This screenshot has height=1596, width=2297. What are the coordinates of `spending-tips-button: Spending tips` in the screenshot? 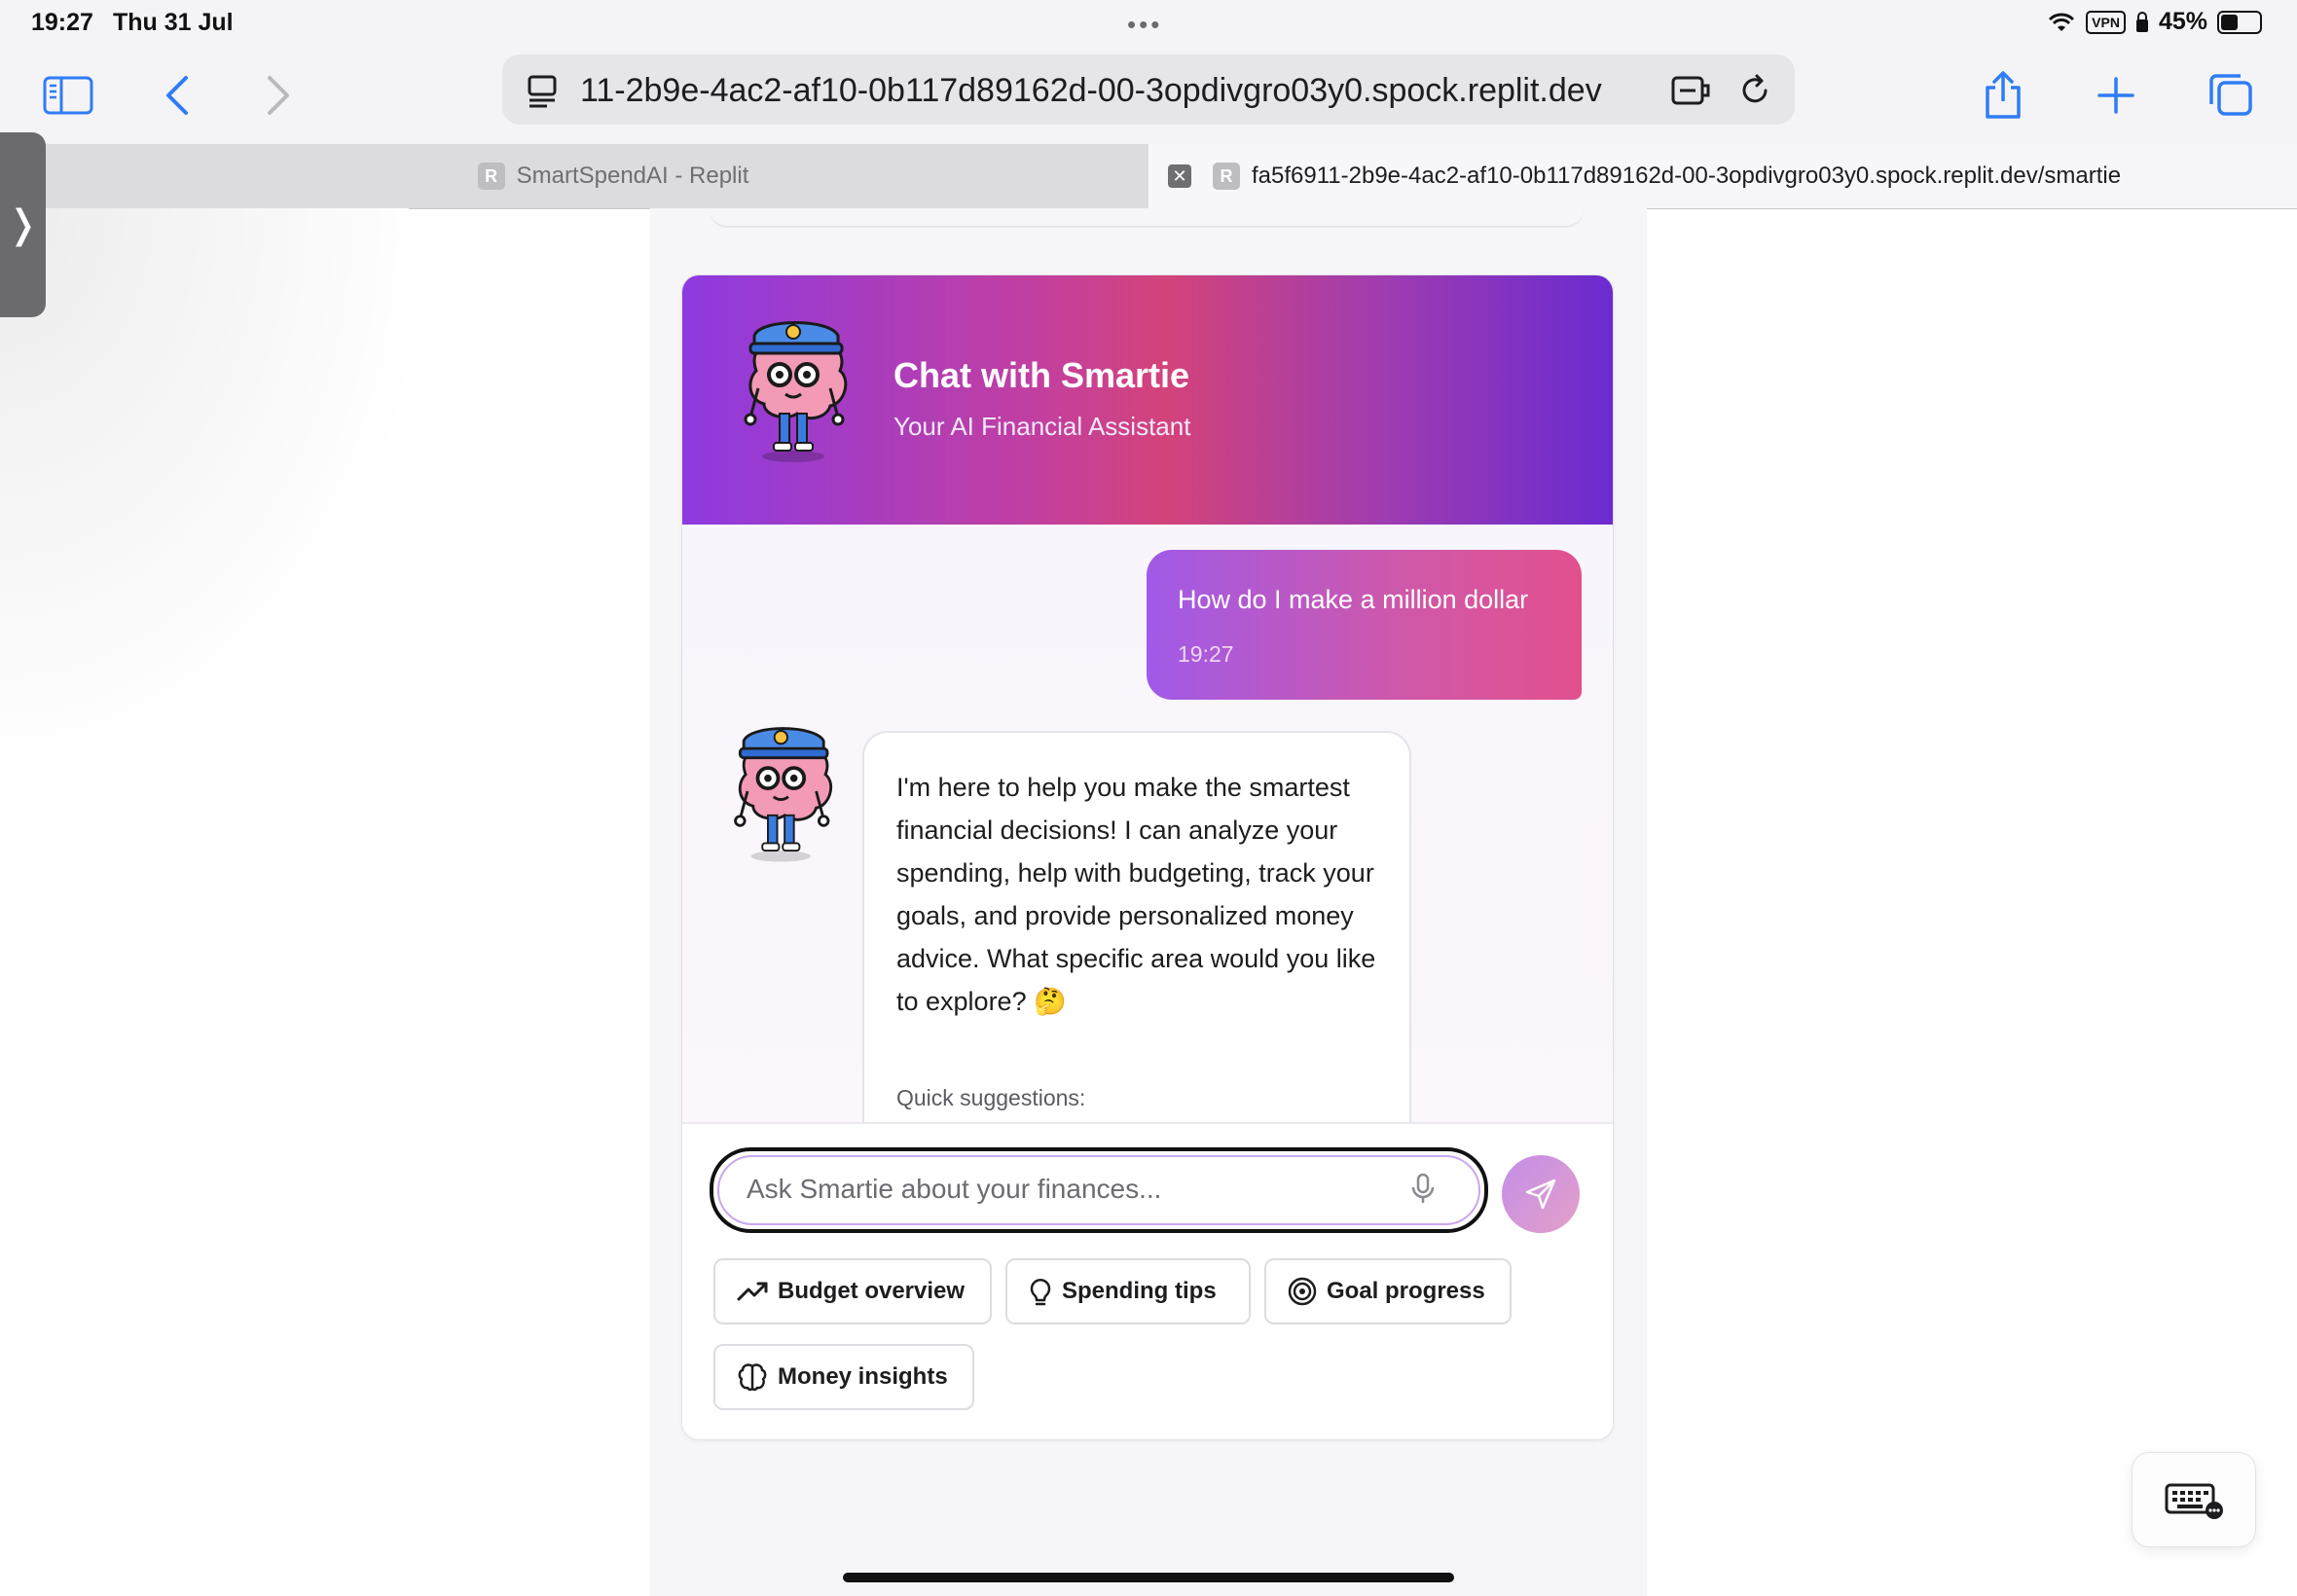 It's located at (1128, 1291).